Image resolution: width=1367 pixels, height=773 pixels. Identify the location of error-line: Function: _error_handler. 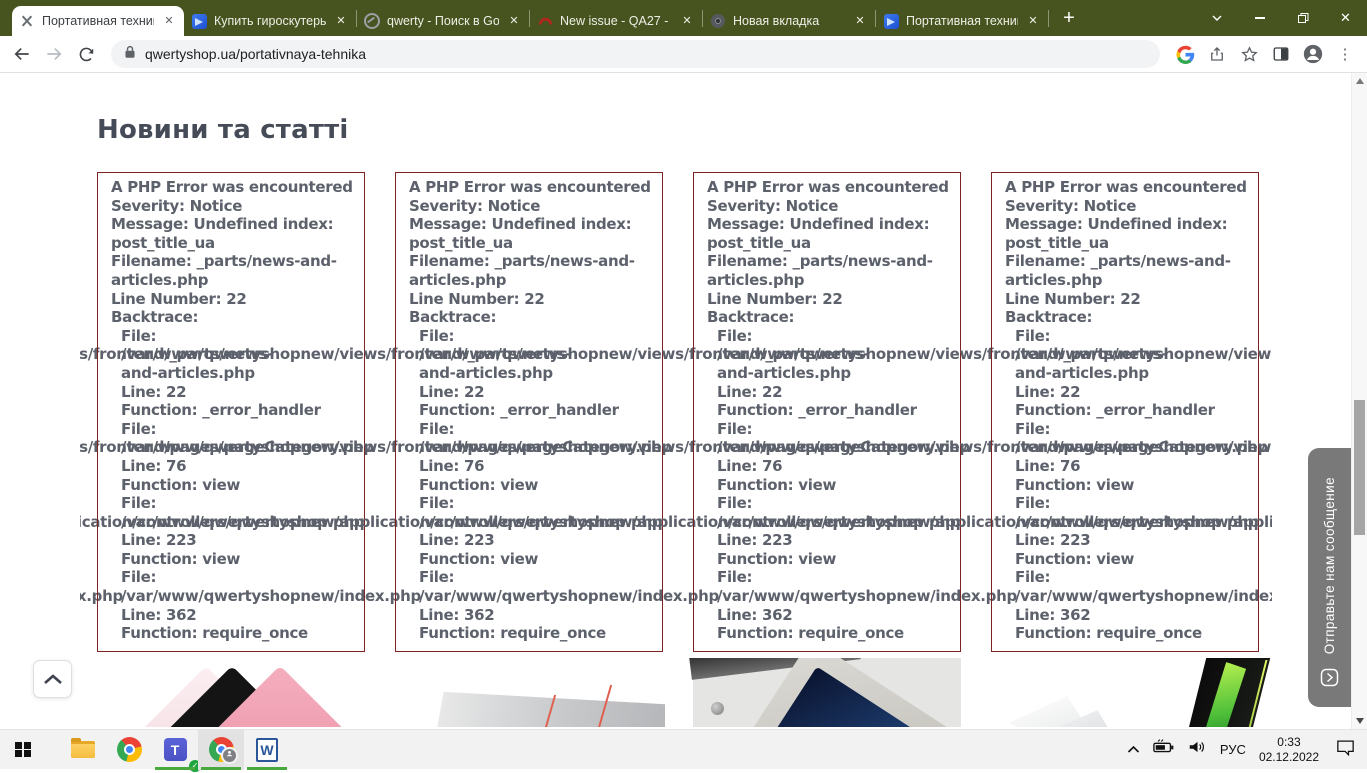
(817, 410).